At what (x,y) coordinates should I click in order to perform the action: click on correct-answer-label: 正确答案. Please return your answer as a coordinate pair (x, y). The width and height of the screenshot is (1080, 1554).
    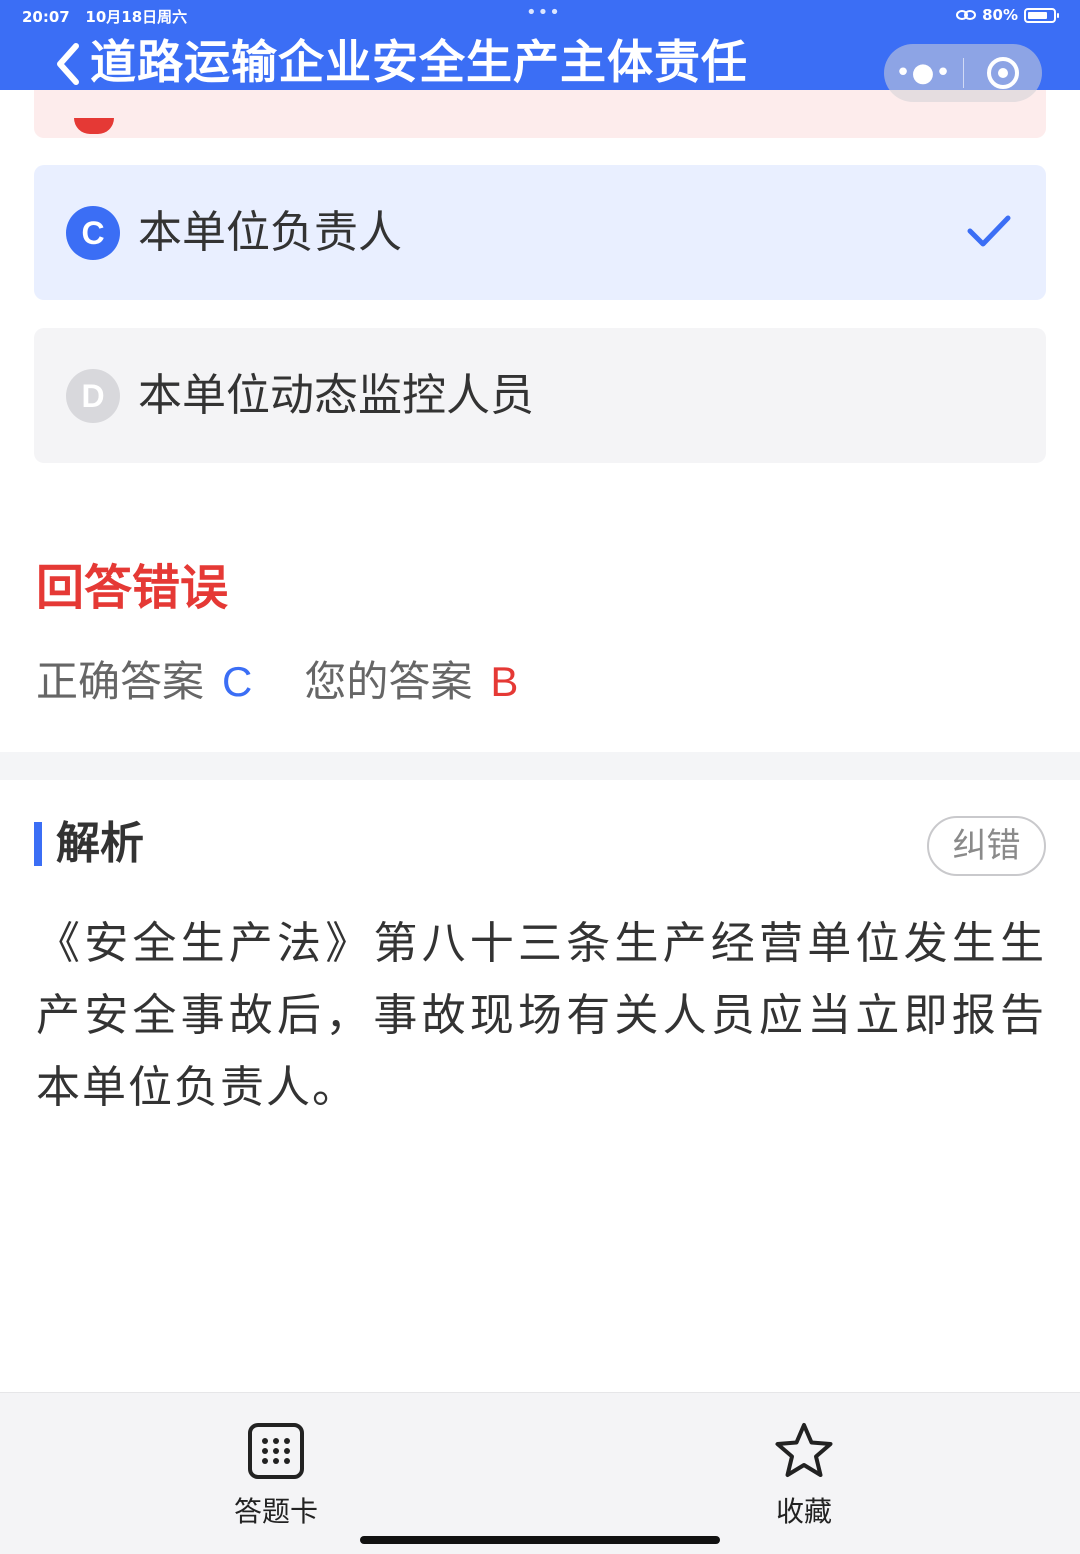
    Looking at the image, I should click on (120, 681).